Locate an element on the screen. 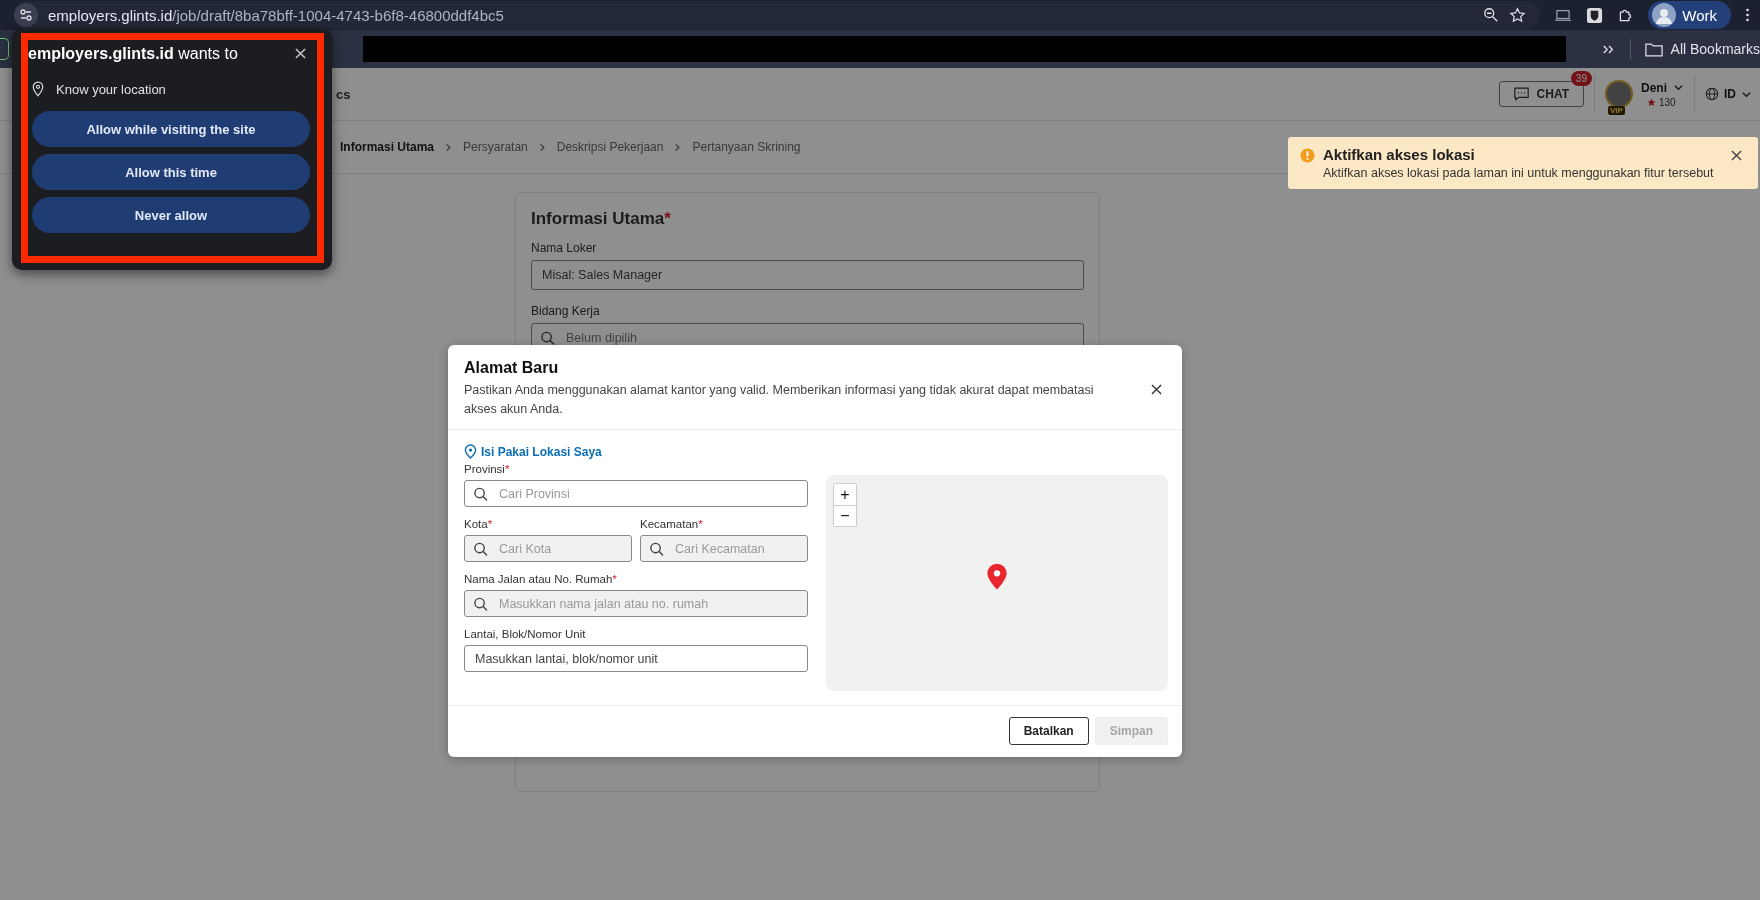 This screenshot has width=1760, height=900. dialog-description: Pastikan Anda menggunakan alamat kantor yang valid. Memberikan informasi yang tidak akurat dapat membatasi akses akun Anda. is located at coordinates (779, 400).